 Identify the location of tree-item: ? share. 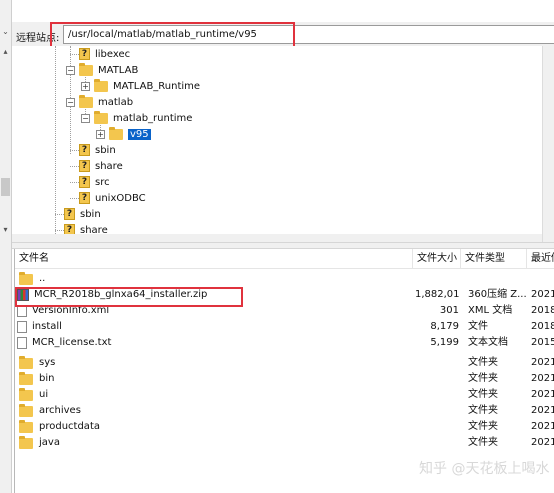
(94, 166).